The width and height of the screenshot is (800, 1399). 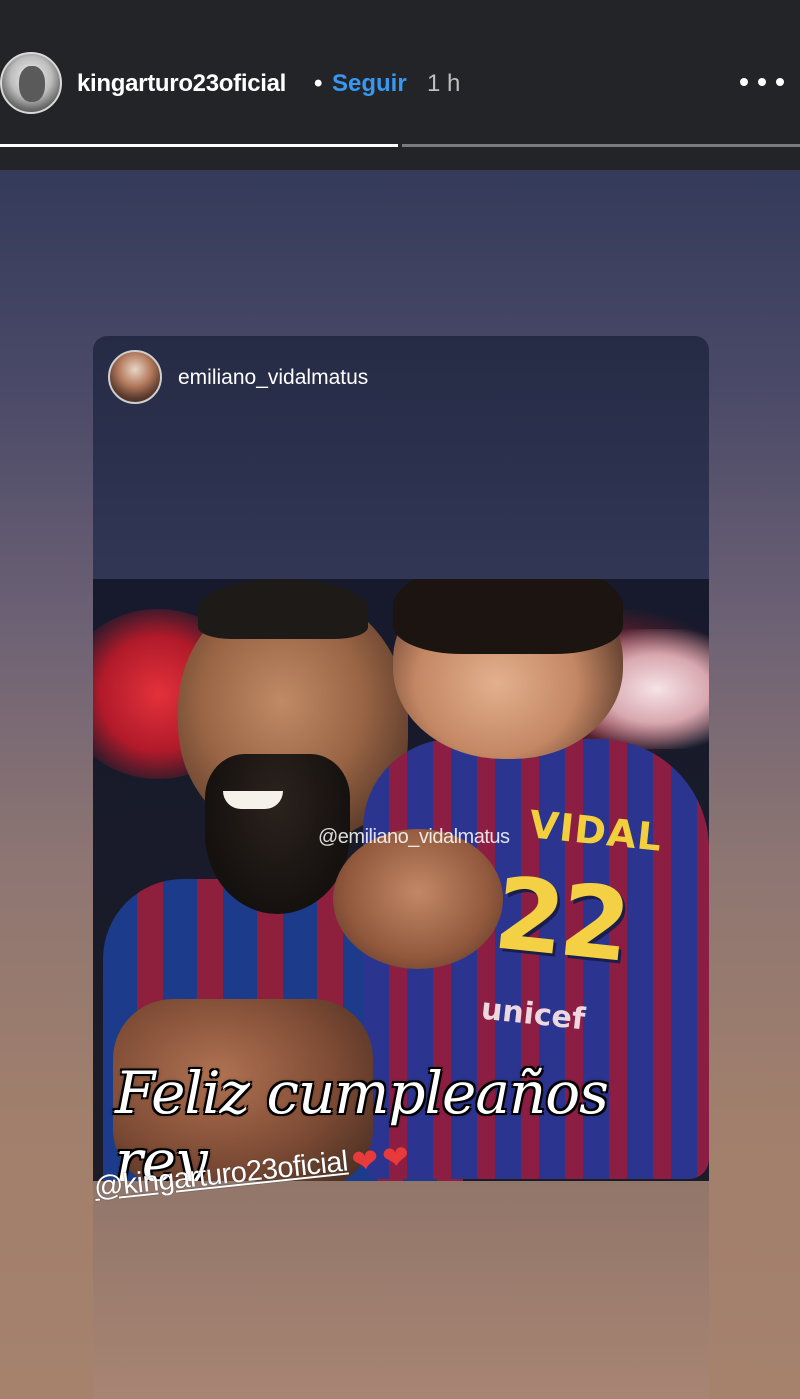 I want to click on avatar-face-image, so click(x=32, y=84).